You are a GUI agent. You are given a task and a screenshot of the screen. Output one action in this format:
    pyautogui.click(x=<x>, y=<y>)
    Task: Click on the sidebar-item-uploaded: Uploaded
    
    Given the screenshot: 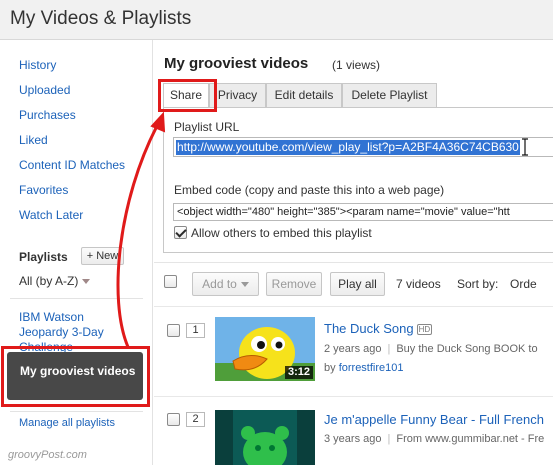 What is the action you would take?
    pyautogui.click(x=44, y=90)
    